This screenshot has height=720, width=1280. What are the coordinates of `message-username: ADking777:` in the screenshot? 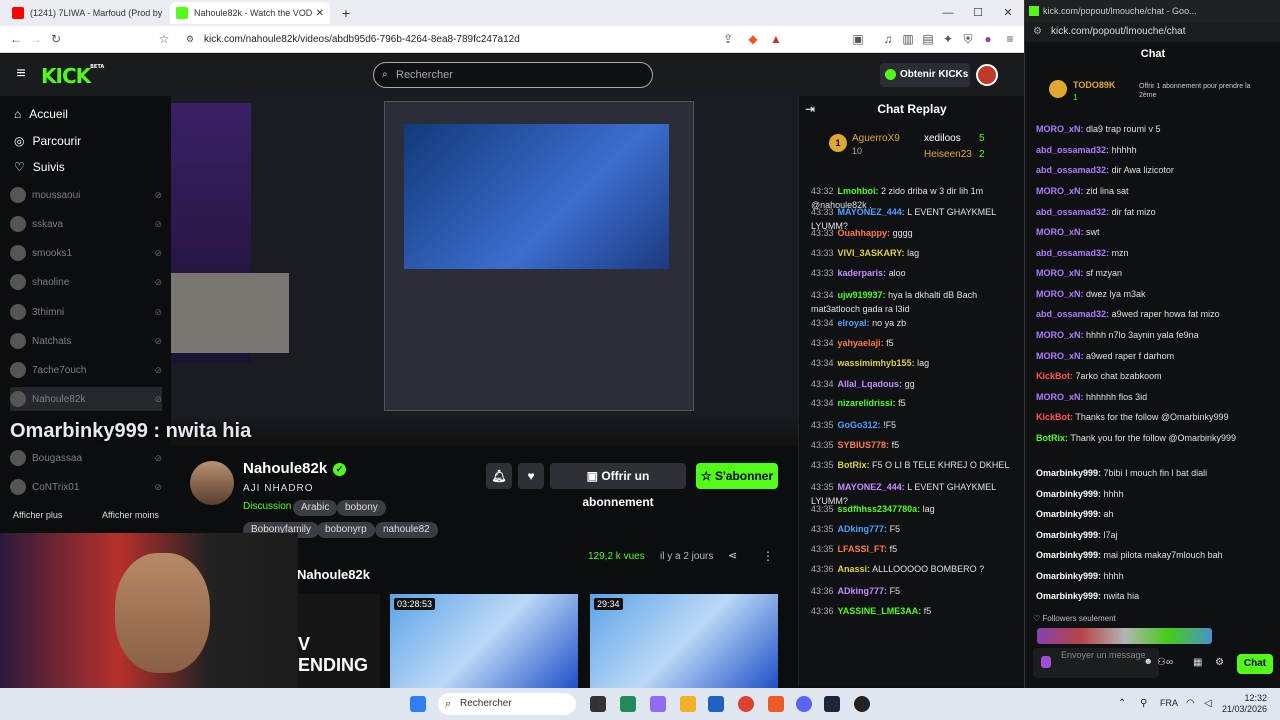 It's located at (863, 591).